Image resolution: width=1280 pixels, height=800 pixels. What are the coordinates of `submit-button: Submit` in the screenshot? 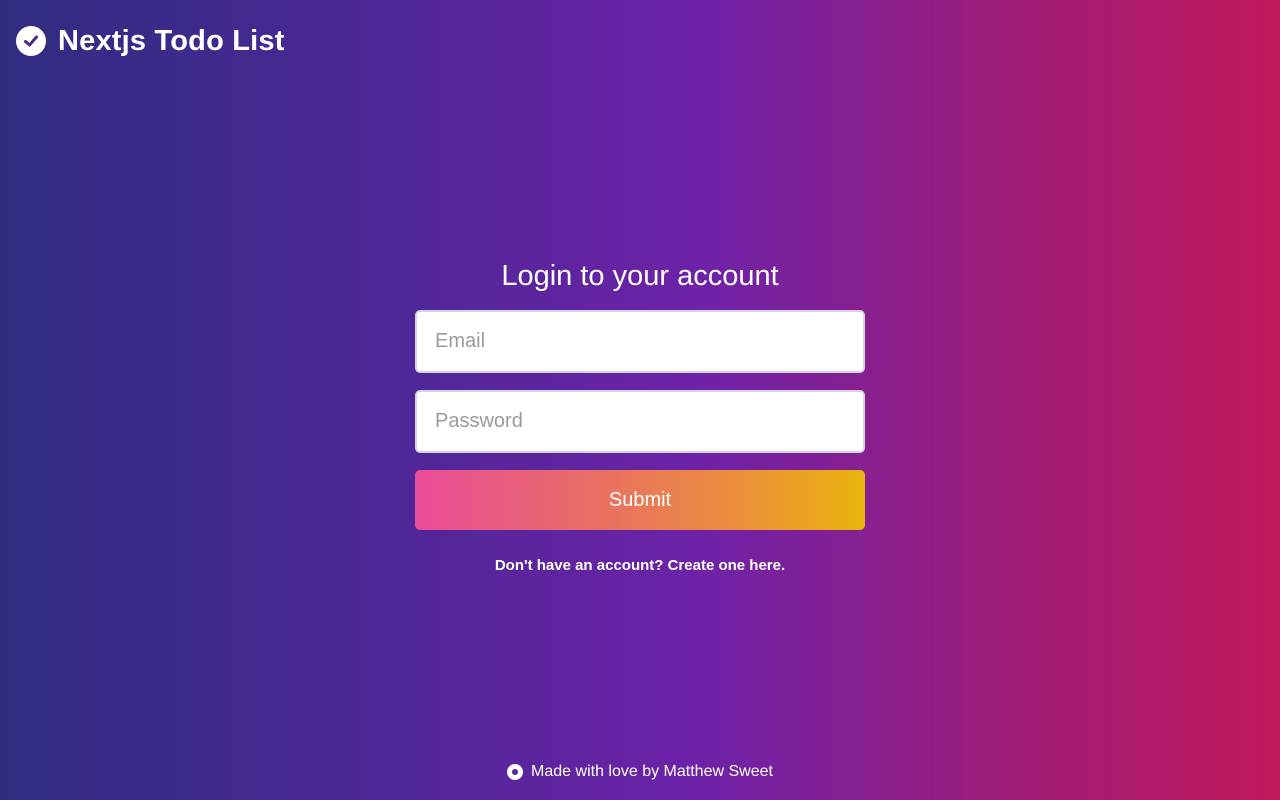 It's located at (640, 500).